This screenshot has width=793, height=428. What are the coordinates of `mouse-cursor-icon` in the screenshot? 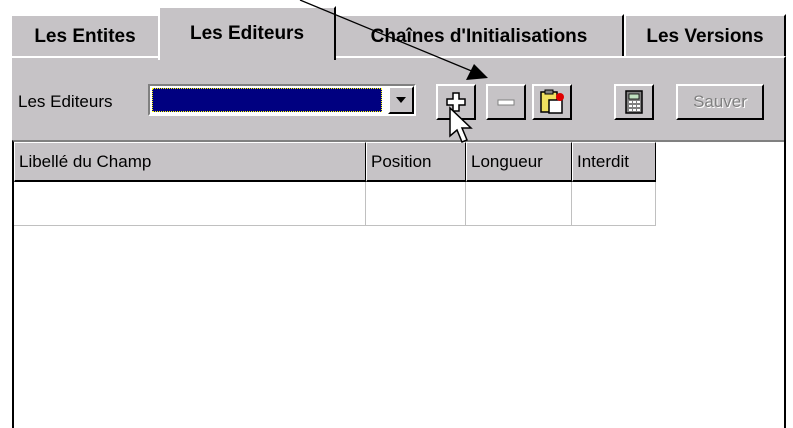 It's located at (461, 124).